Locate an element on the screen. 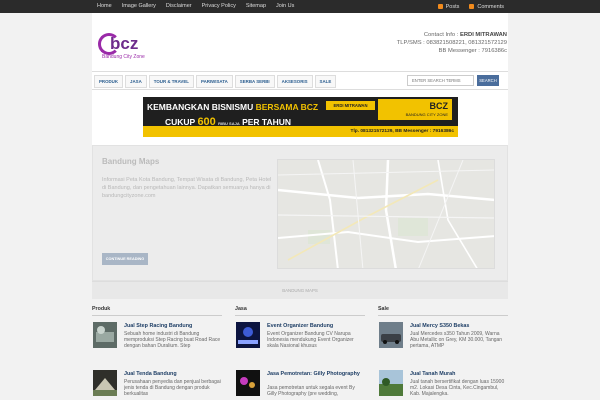 The height and width of the screenshot is (400, 600). comments-feed-link: Comments is located at coordinates (486, 7).